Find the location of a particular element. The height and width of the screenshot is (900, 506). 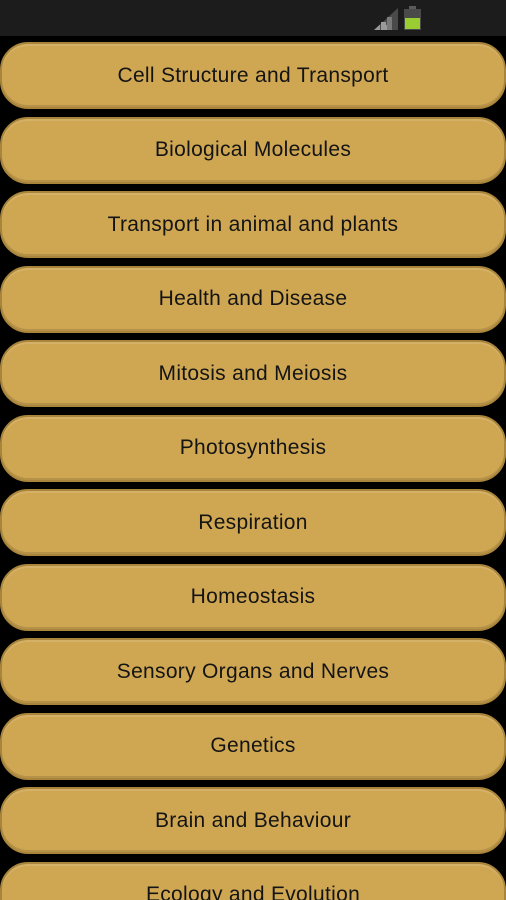

topic-button-genetics: Genetics is located at coordinates (253, 746).